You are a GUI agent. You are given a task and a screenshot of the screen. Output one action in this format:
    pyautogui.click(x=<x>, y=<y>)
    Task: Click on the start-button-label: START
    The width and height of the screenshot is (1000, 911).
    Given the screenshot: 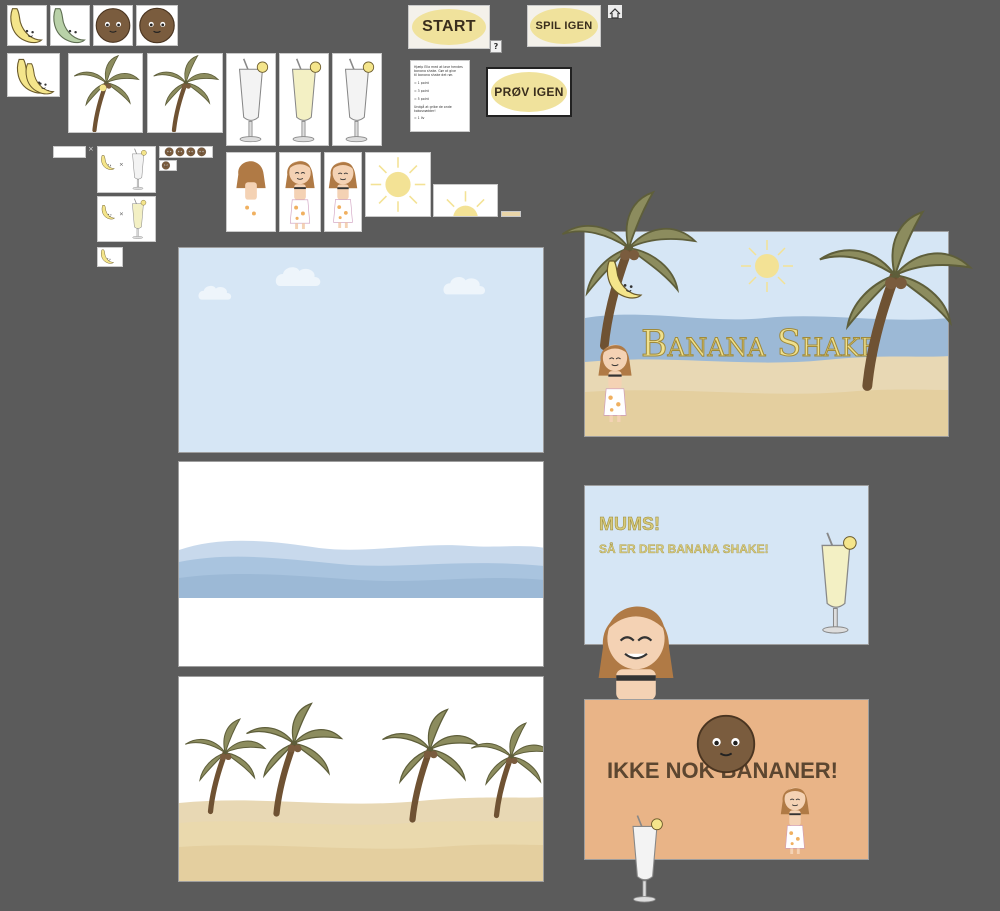 What is the action you would take?
    pyautogui.click(x=449, y=27)
    